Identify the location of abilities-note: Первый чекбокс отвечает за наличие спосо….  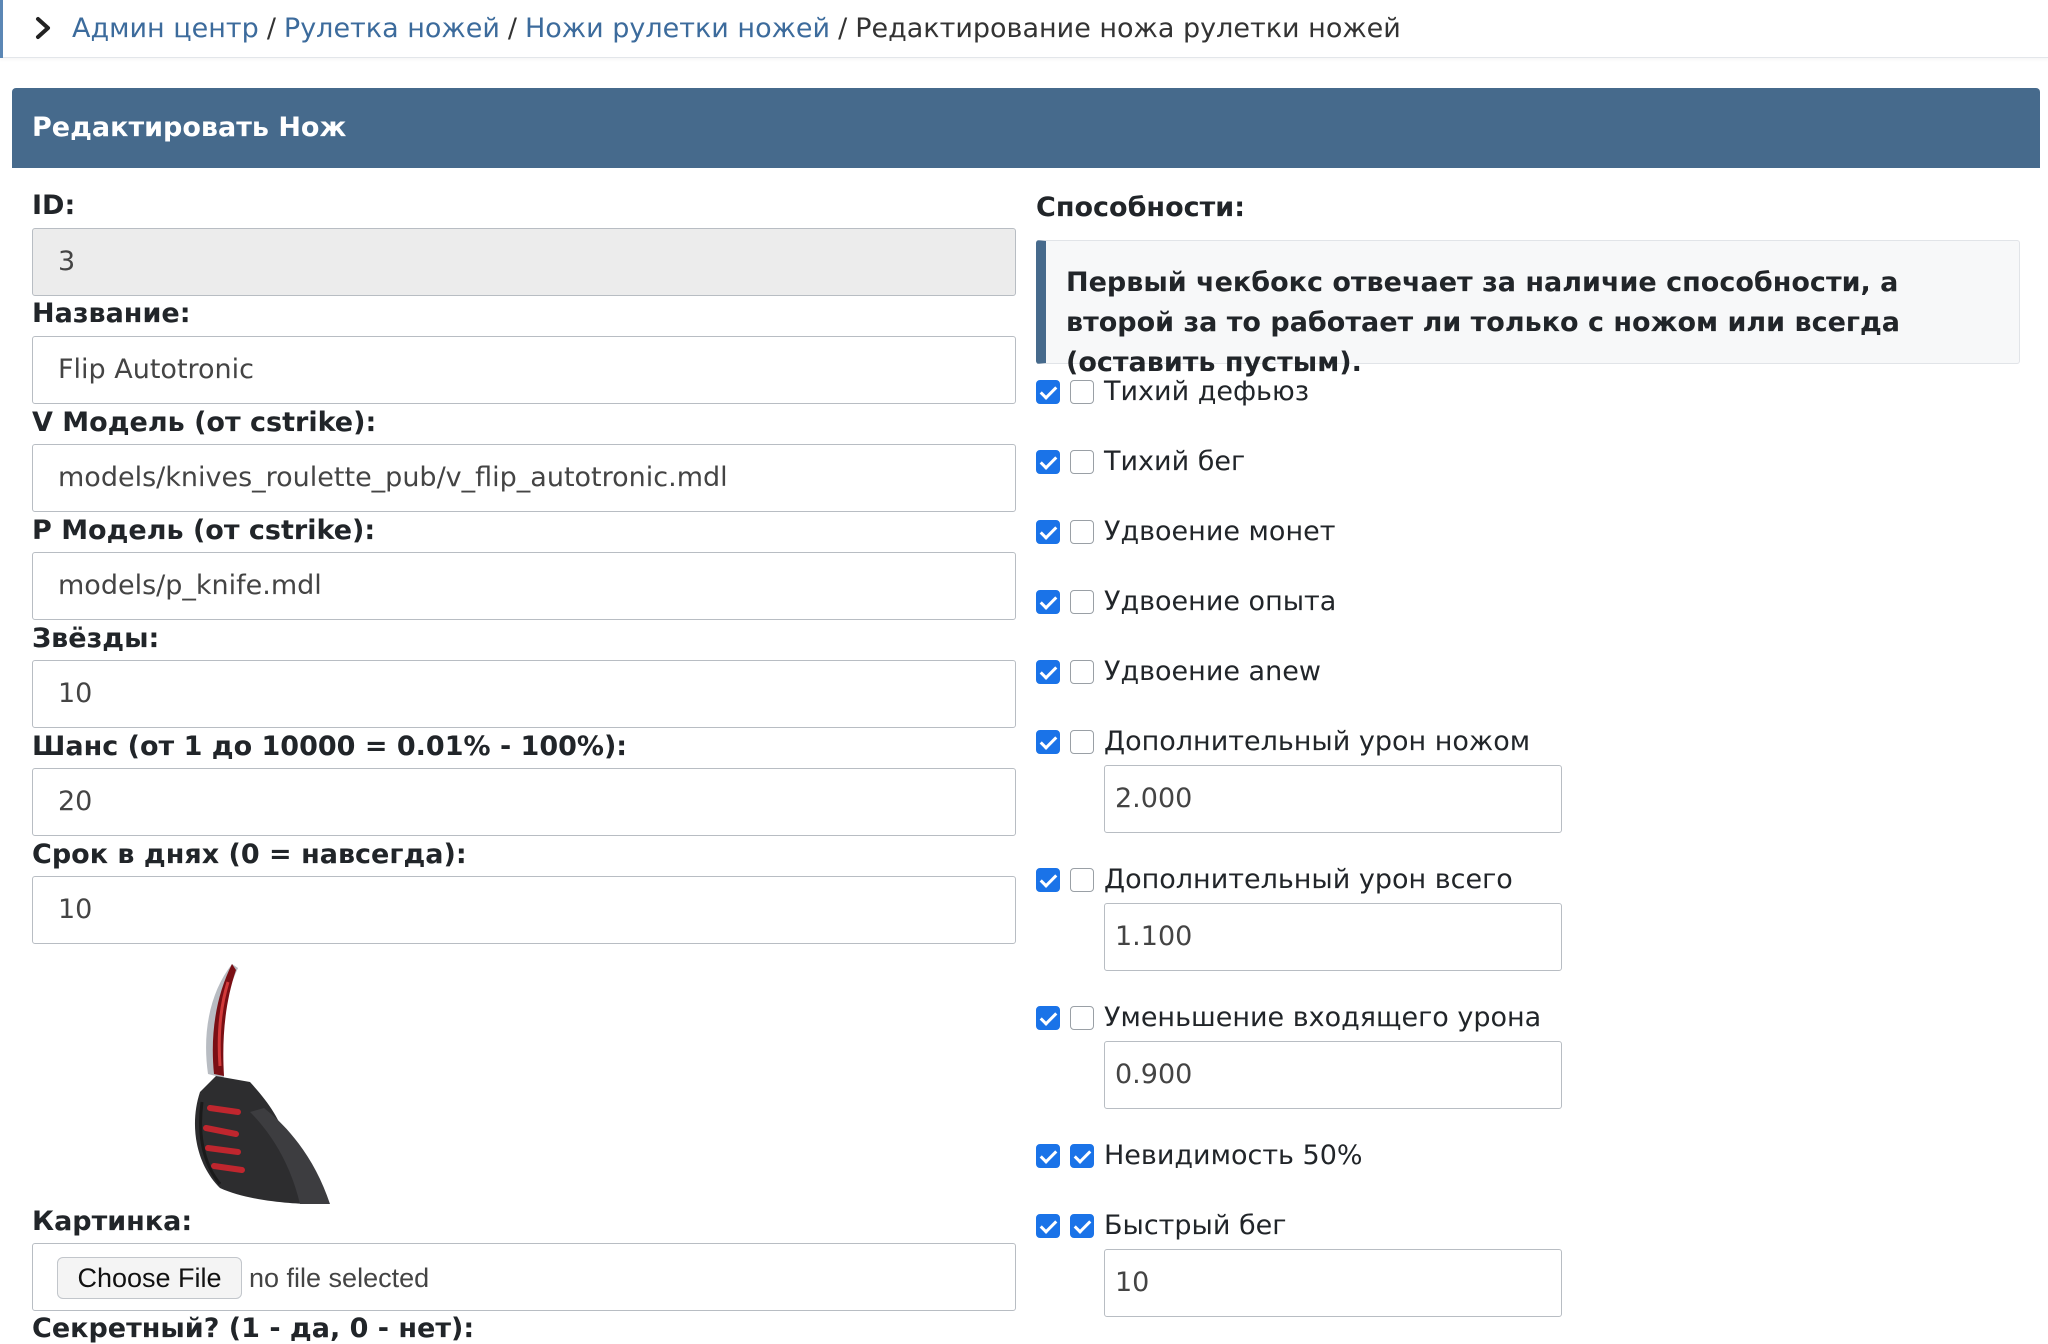
(1528, 309).